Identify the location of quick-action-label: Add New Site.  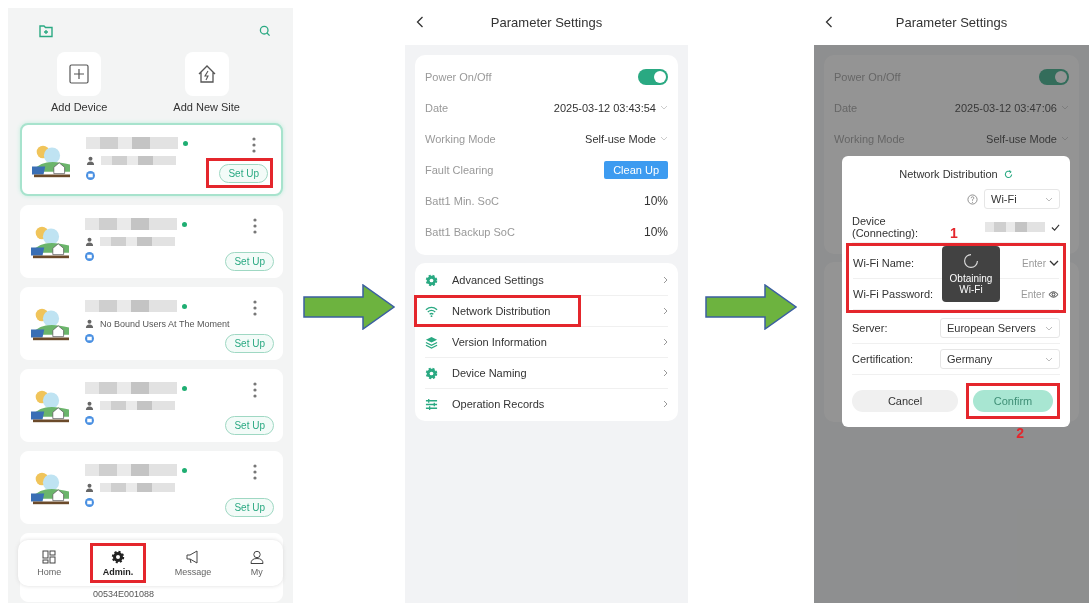
(206, 107).